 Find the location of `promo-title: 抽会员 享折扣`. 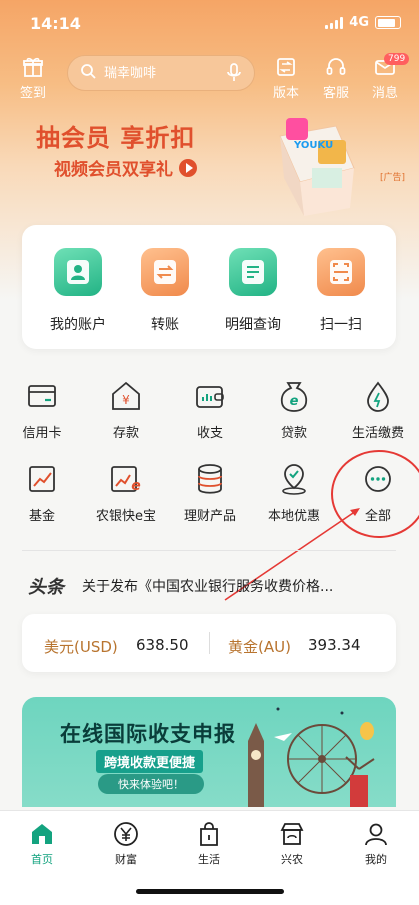

promo-title: 抽会员 享折扣 is located at coordinates (116, 138).